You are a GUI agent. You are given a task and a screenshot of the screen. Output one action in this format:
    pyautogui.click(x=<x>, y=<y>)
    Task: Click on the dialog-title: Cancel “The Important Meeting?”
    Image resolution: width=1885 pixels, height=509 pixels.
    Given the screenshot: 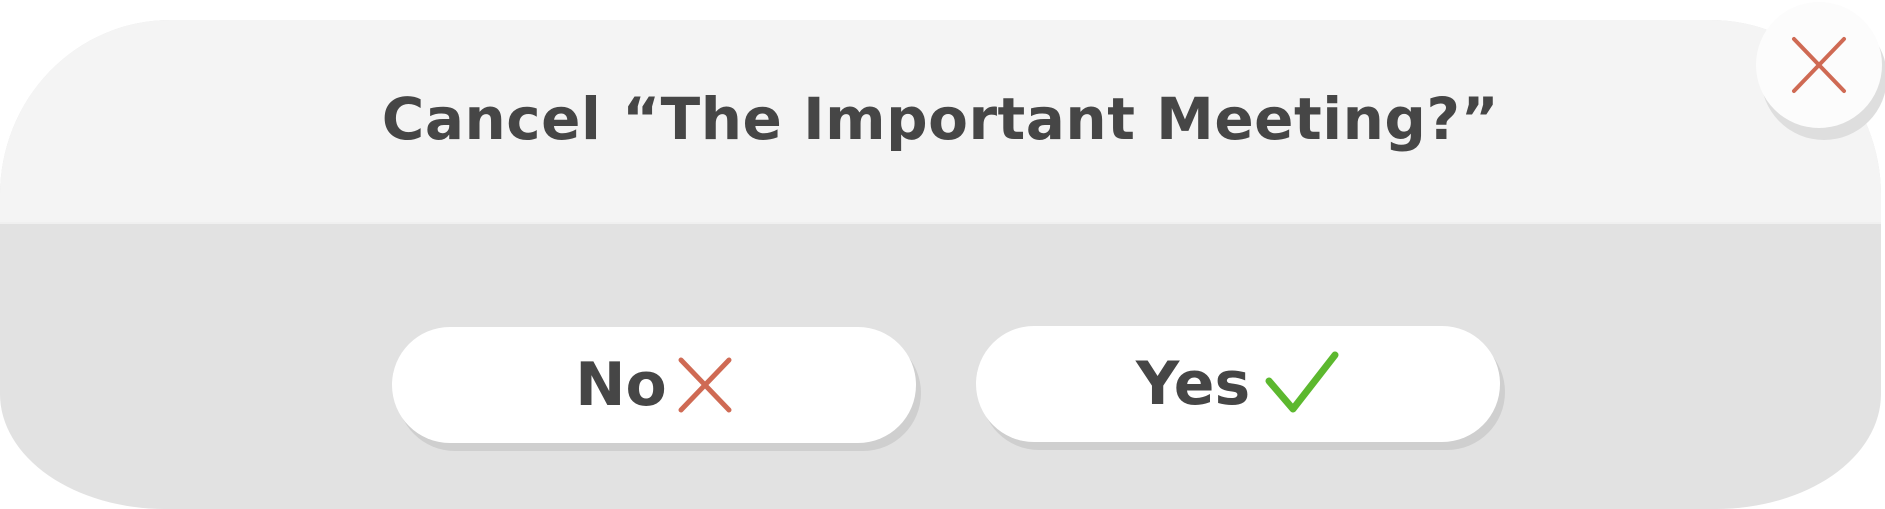 What is the action you would take?
    pyautogui.click(x=940, y=119)
    